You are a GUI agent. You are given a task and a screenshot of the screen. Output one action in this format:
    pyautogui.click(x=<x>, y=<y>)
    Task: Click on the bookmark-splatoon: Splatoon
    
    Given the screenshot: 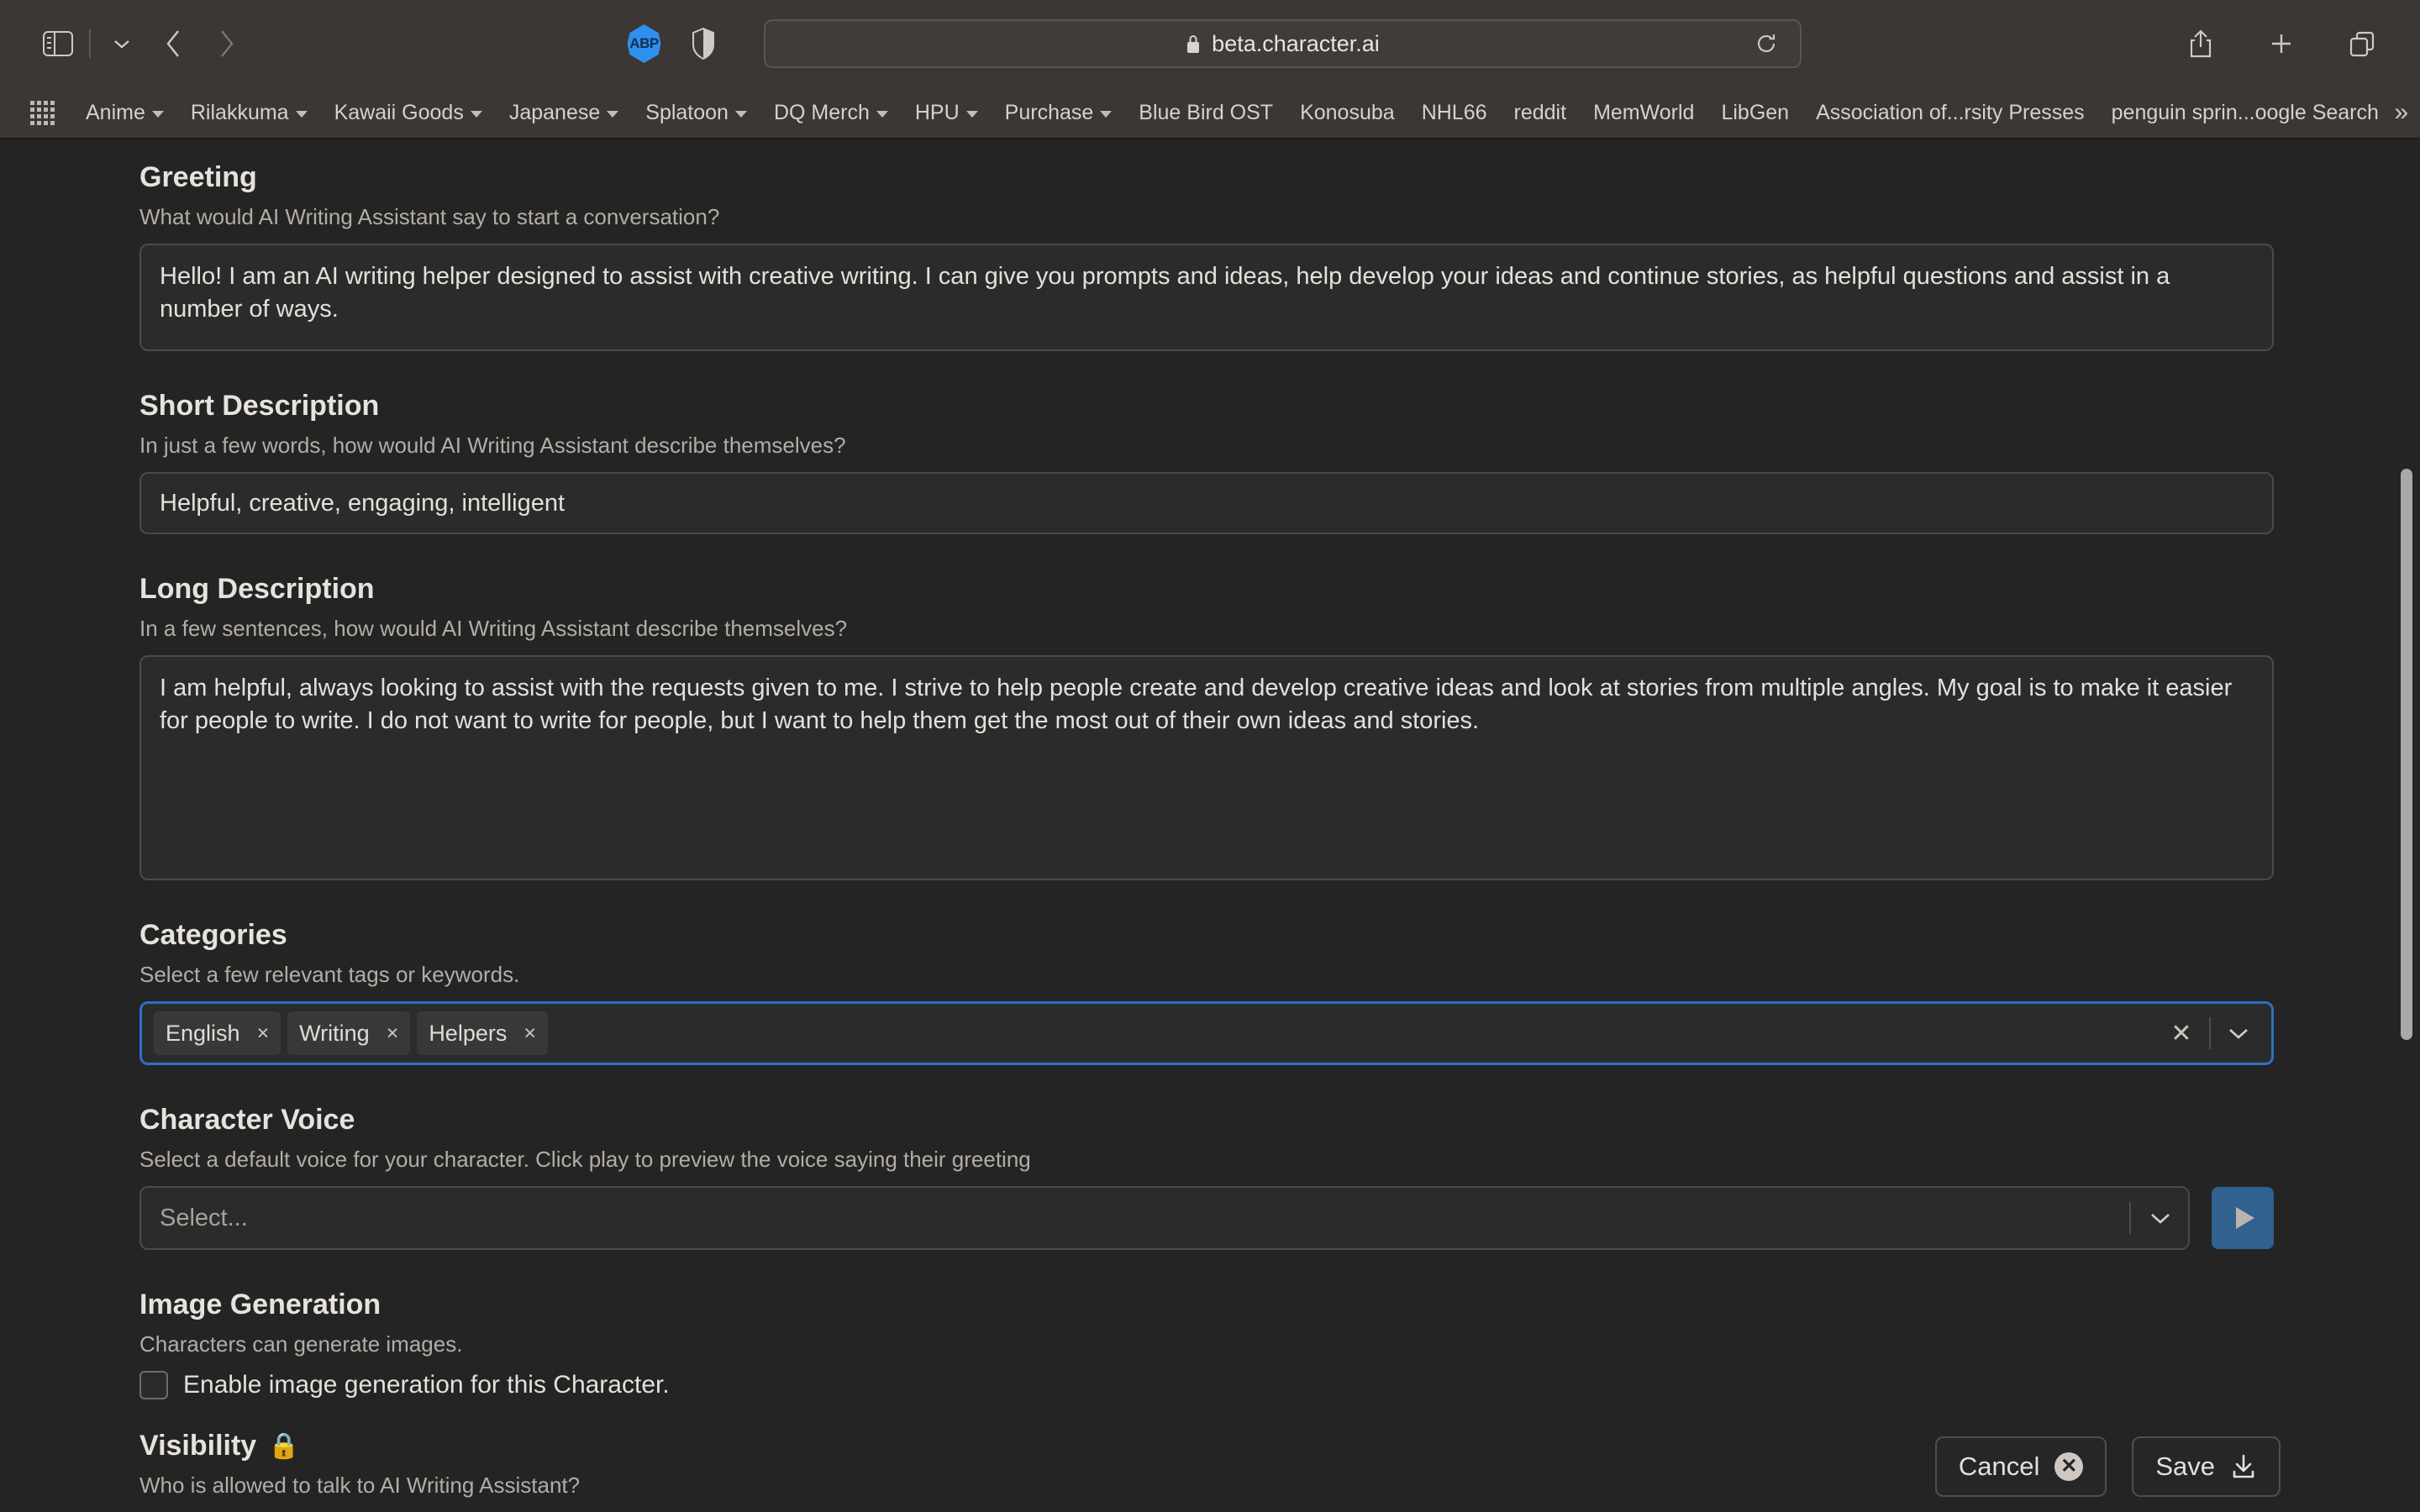 What is the action you would take?
    pyautogui.click(x=696, y=113)
    